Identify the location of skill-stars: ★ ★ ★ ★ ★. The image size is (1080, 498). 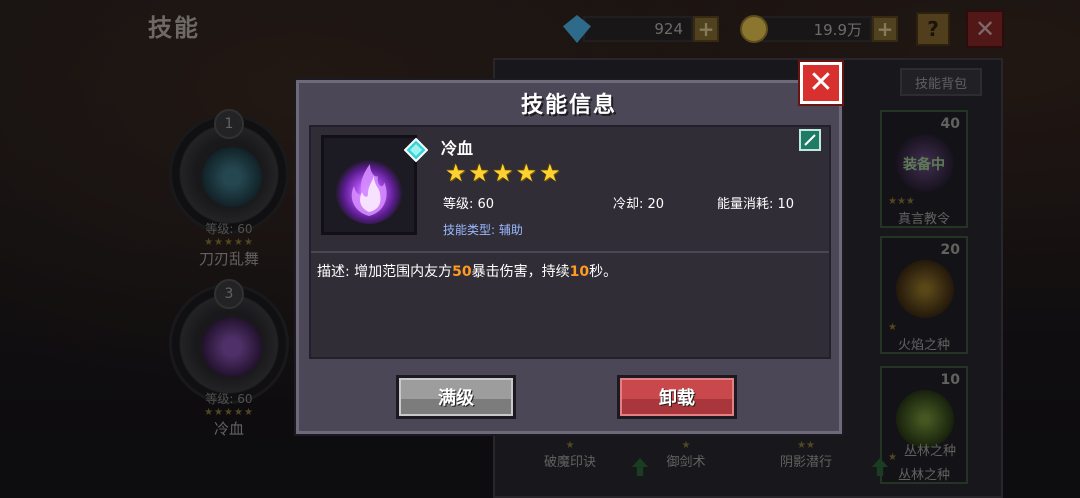
(503, 173).